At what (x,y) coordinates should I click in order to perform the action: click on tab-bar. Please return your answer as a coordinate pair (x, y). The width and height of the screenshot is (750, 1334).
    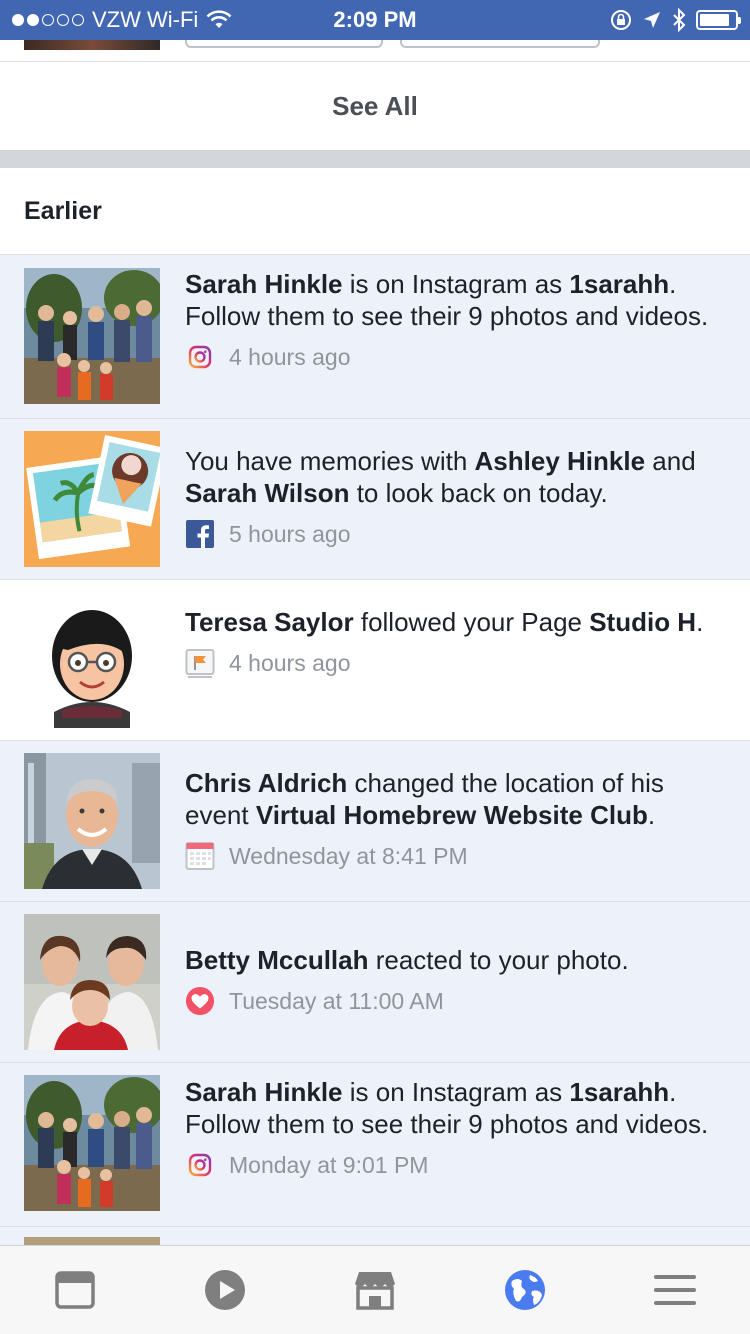
    Looking at the image, I should click on (375, 1289).